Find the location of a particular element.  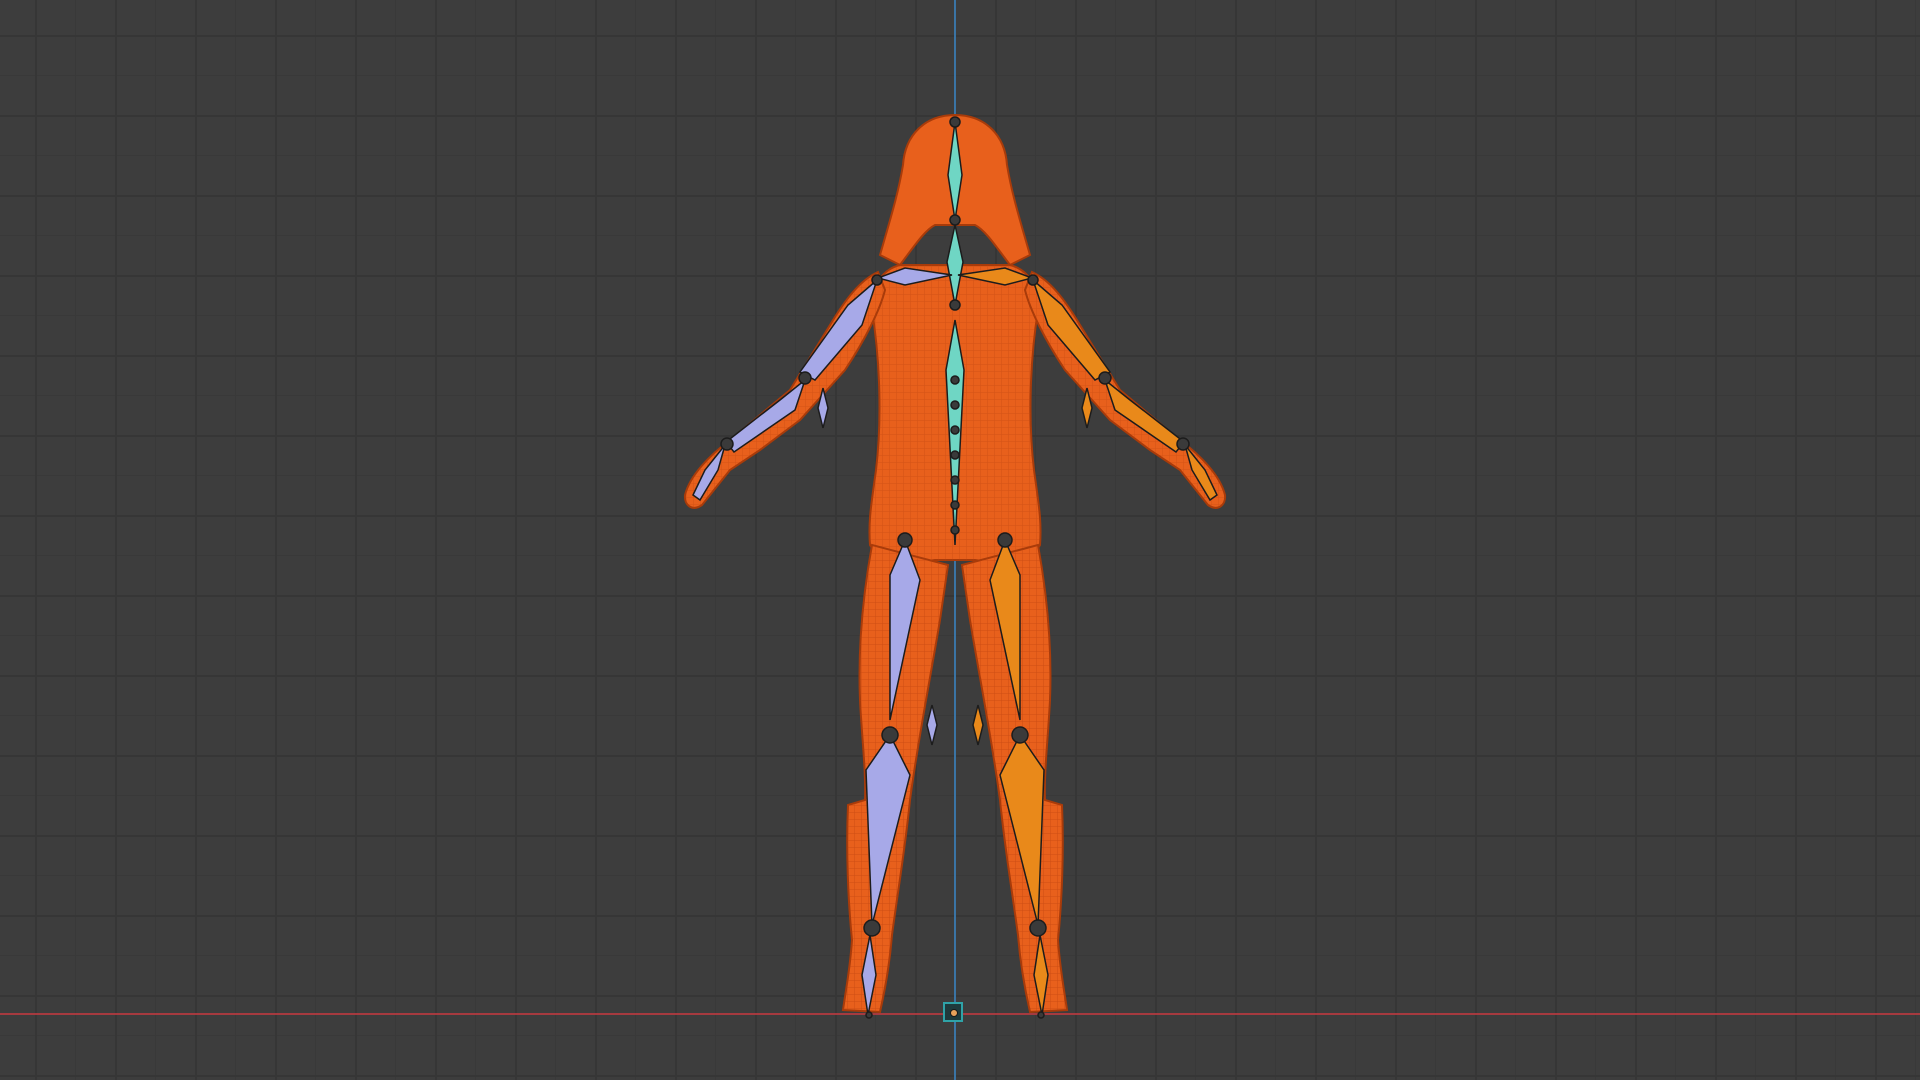

object-origin-icon is located at coordinates (953, 1012).